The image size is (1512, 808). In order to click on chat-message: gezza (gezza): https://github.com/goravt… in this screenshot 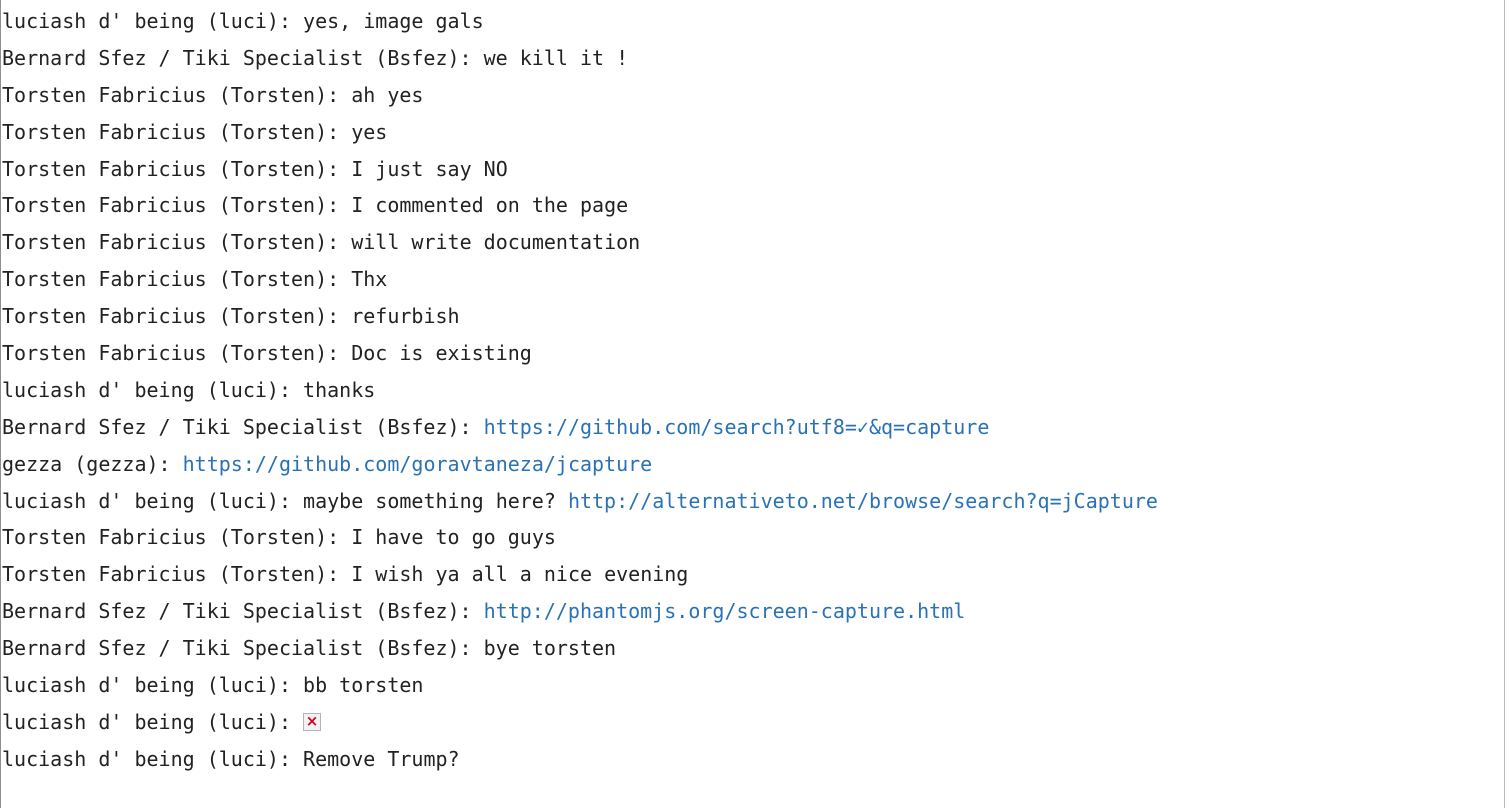, I will do `click(752, 464)`.